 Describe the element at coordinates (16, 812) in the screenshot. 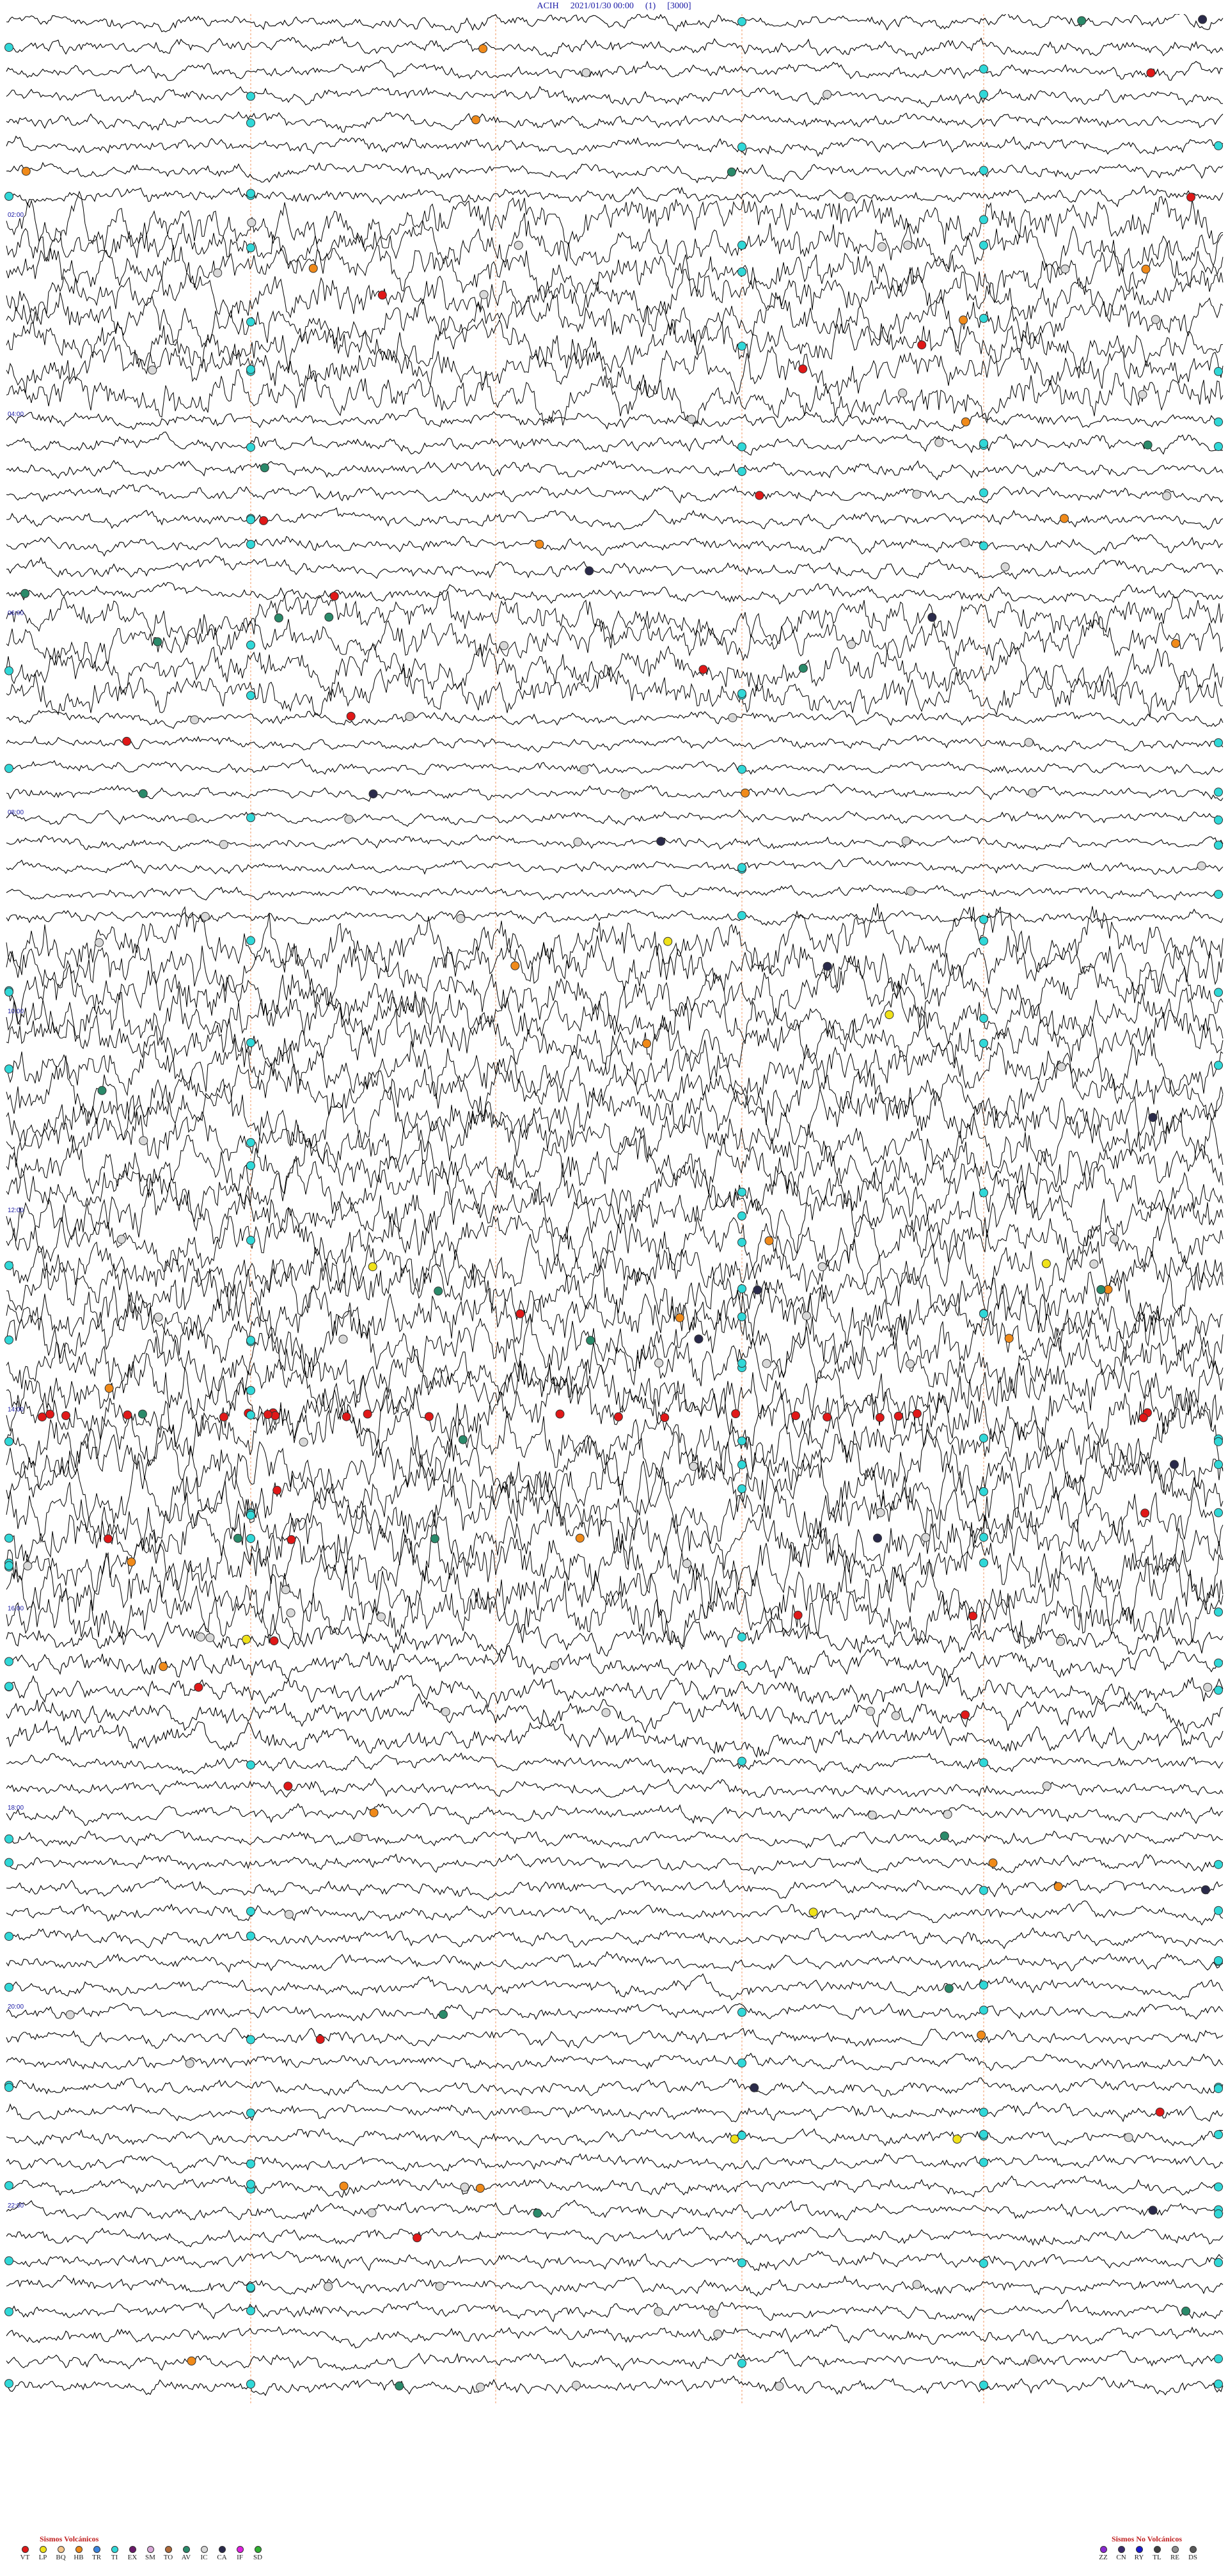

I see `hour-label: 08:00` at that location.